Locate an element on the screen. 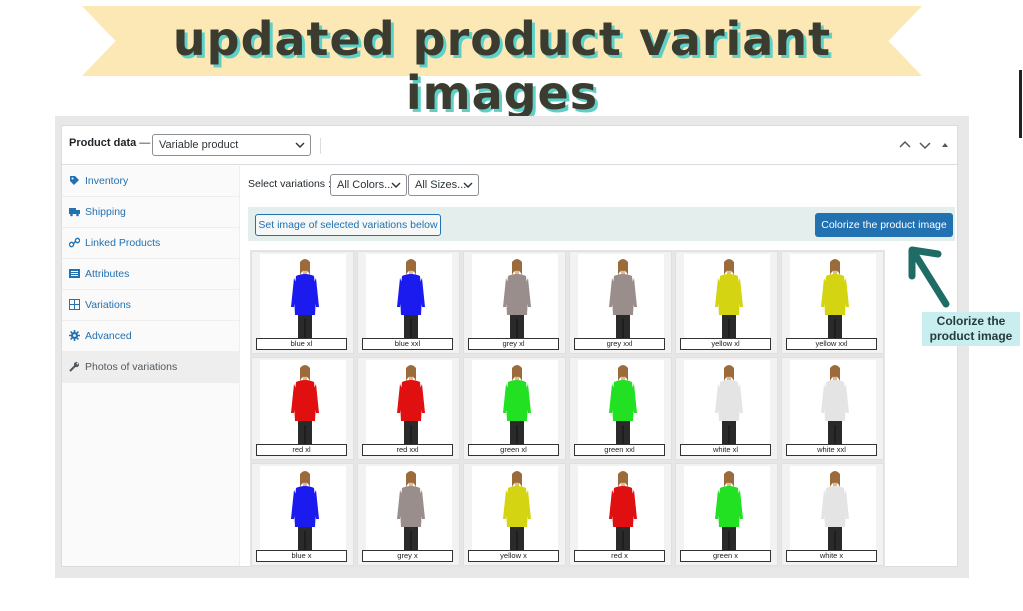  move-up-icon is located at coordinates (905, 144).